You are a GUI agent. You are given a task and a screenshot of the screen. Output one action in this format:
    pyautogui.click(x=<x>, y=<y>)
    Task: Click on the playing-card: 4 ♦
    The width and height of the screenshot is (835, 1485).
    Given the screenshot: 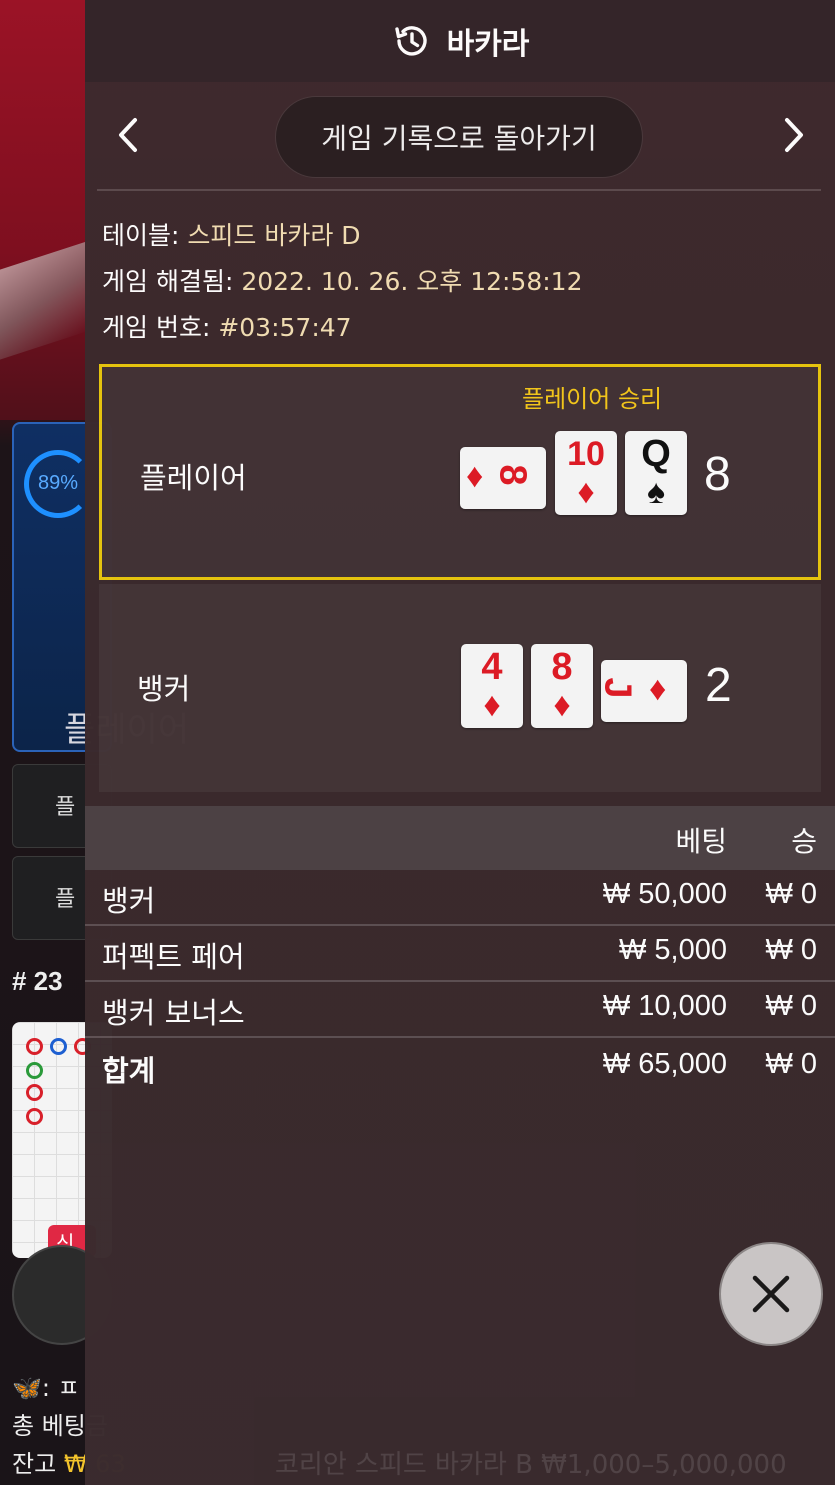 What is the action you would take?
    pyautogui.click(x=492, y=686)
    